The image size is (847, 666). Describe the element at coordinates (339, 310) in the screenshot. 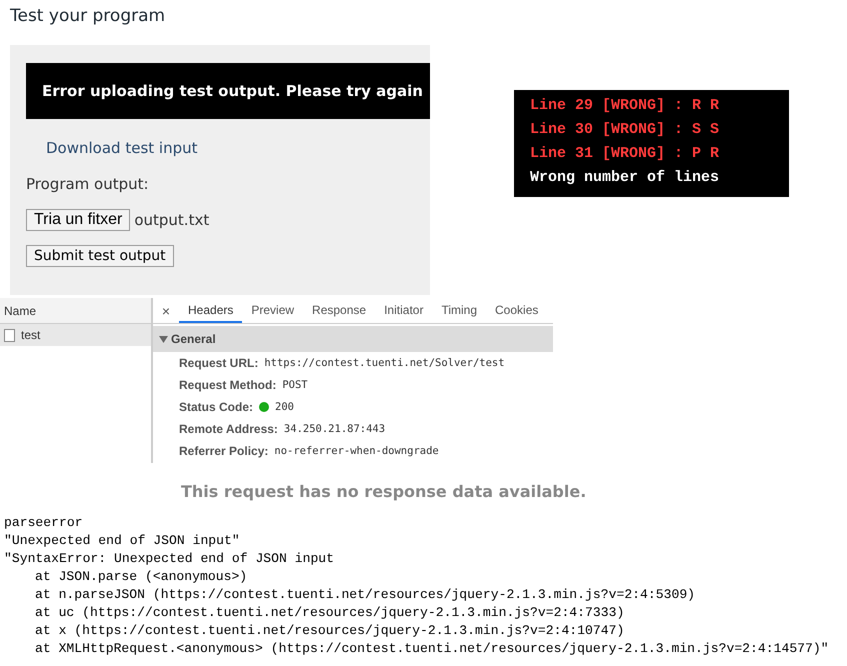

I see `devtools-tab: Response` at that location.